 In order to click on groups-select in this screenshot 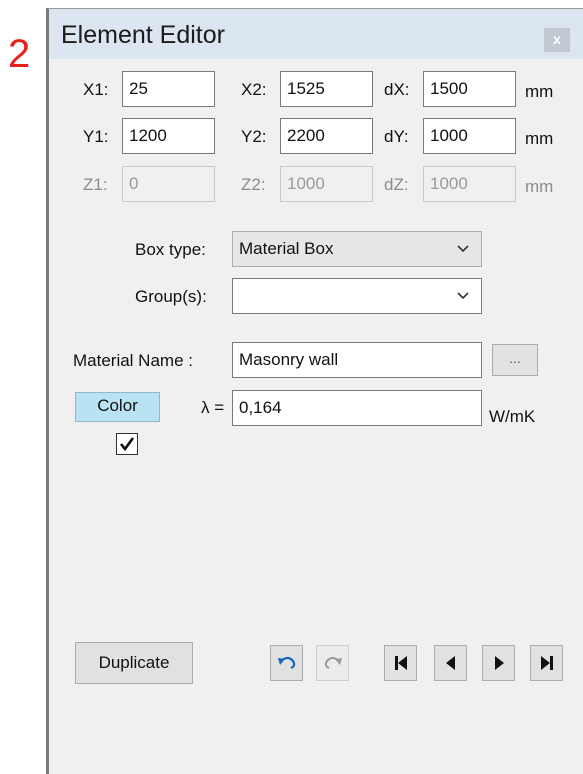, I will do `click(357, 296)`.